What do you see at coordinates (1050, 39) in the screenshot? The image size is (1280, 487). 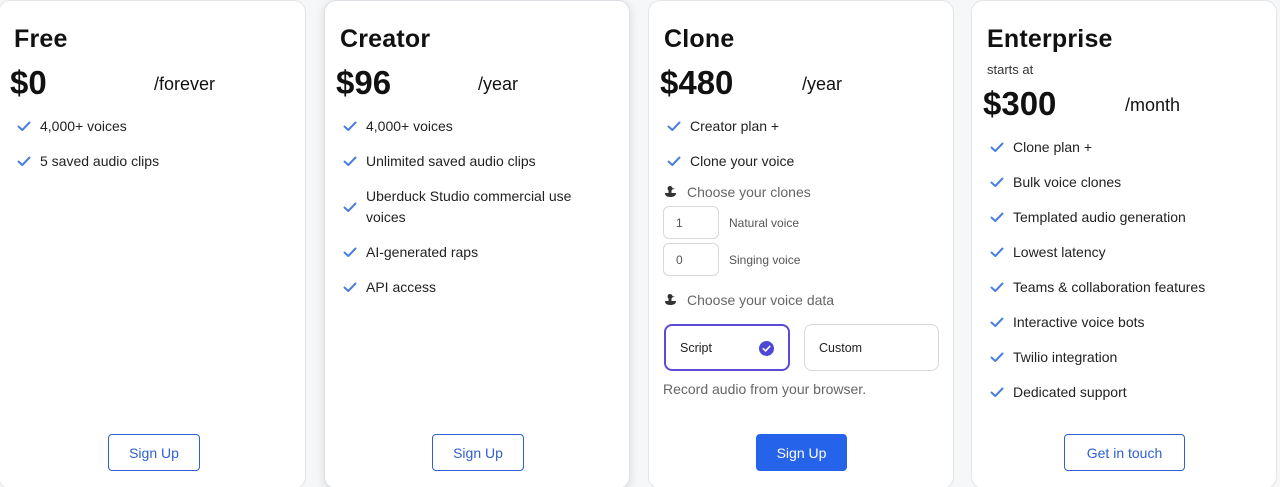 I see `plan-title: Enterprise` at bounding box center [1050, 39].